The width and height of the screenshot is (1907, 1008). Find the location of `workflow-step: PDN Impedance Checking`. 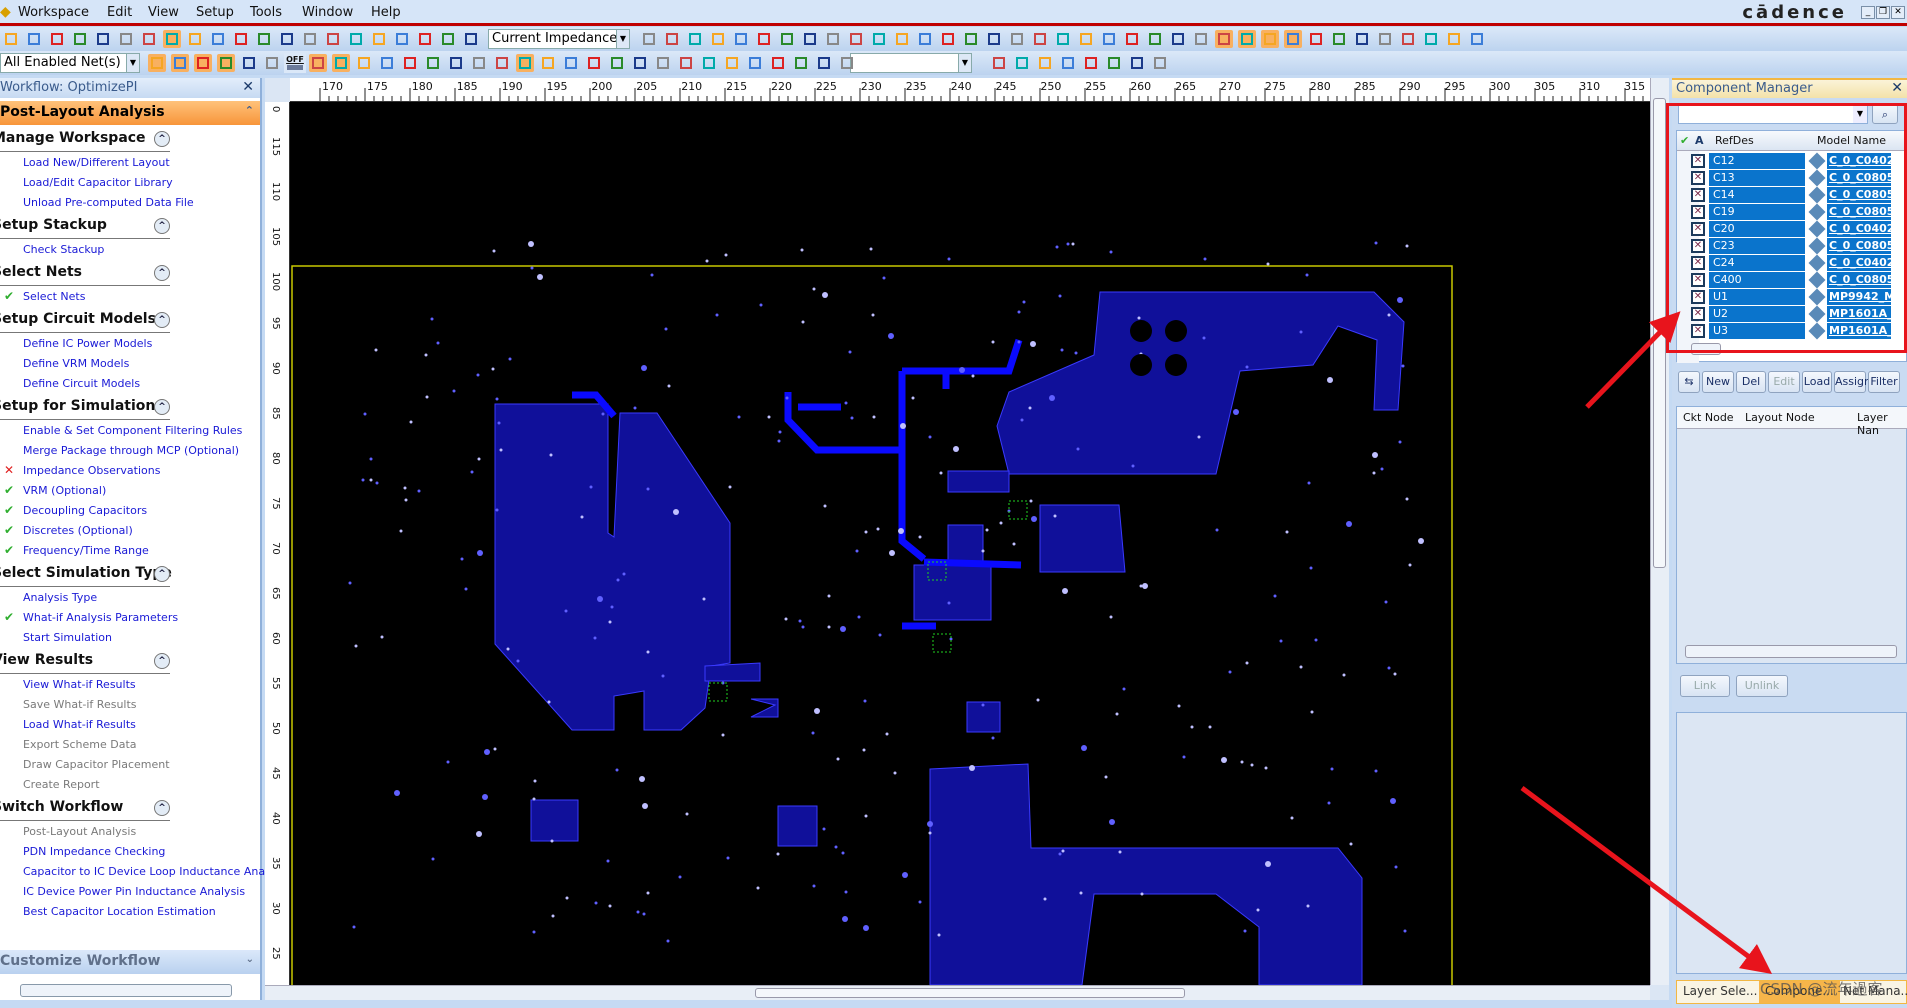

workflow-step: PDN Impedance Checking is located at coordinates (130, 851).